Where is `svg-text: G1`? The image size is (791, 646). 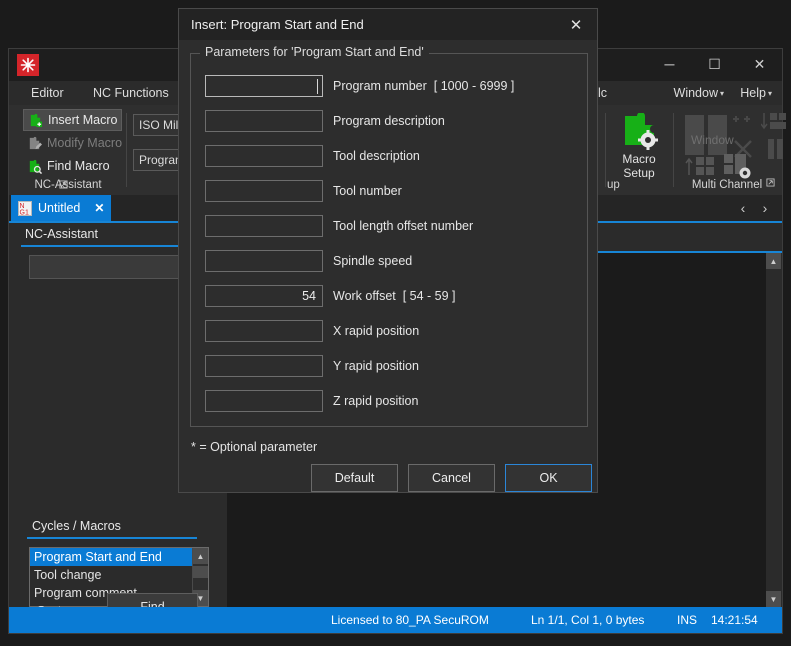
svg-text: G1 is located at coordinates (24, 212).